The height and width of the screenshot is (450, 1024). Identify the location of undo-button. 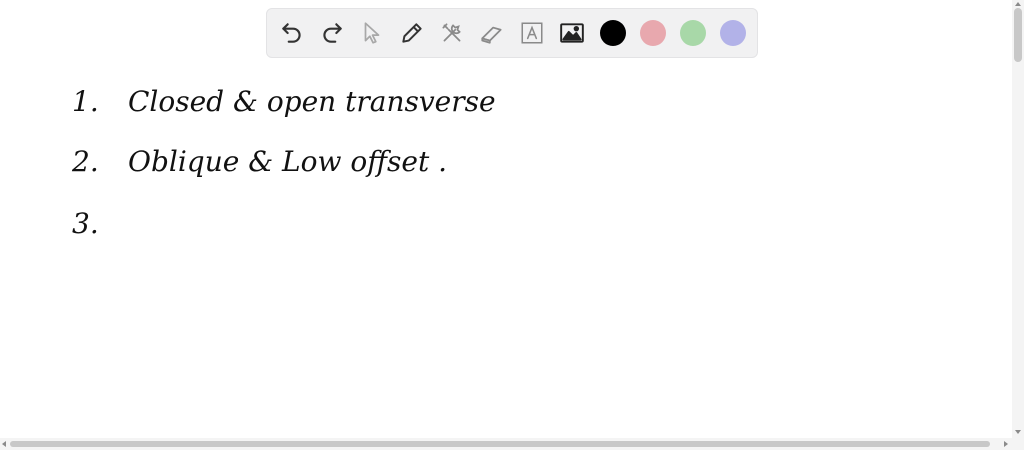
(292, 33).